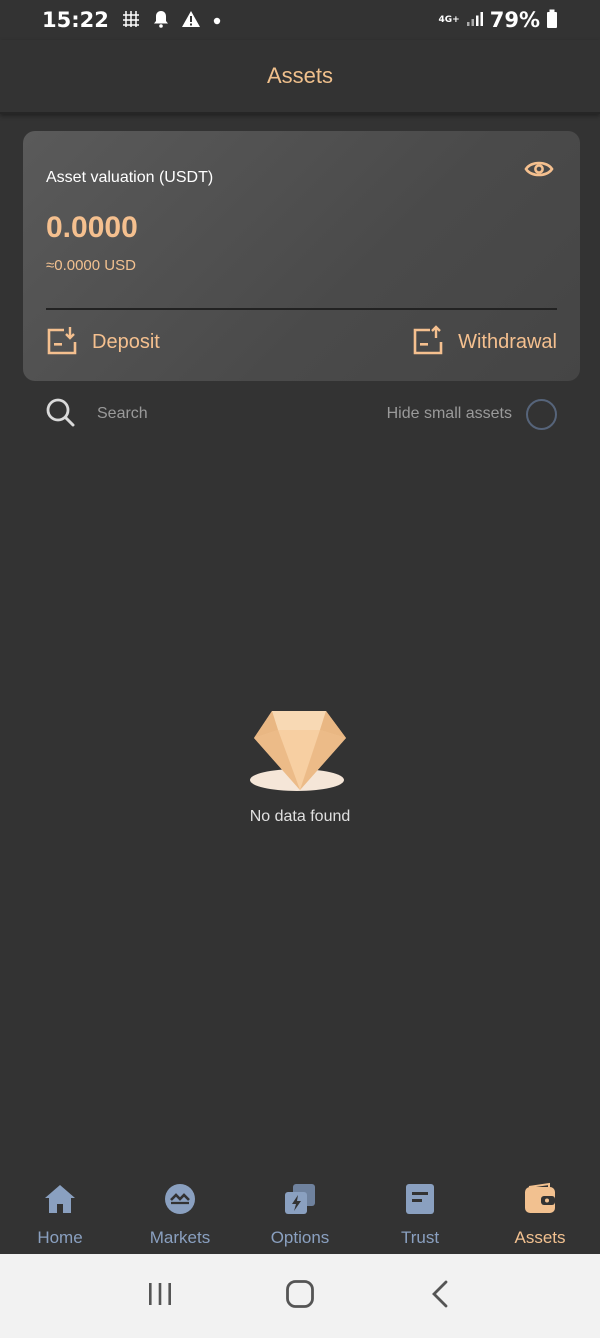 This screenshot has width=600, height=1338. I want to click on recent-apps-icon, so click(160, 1296).